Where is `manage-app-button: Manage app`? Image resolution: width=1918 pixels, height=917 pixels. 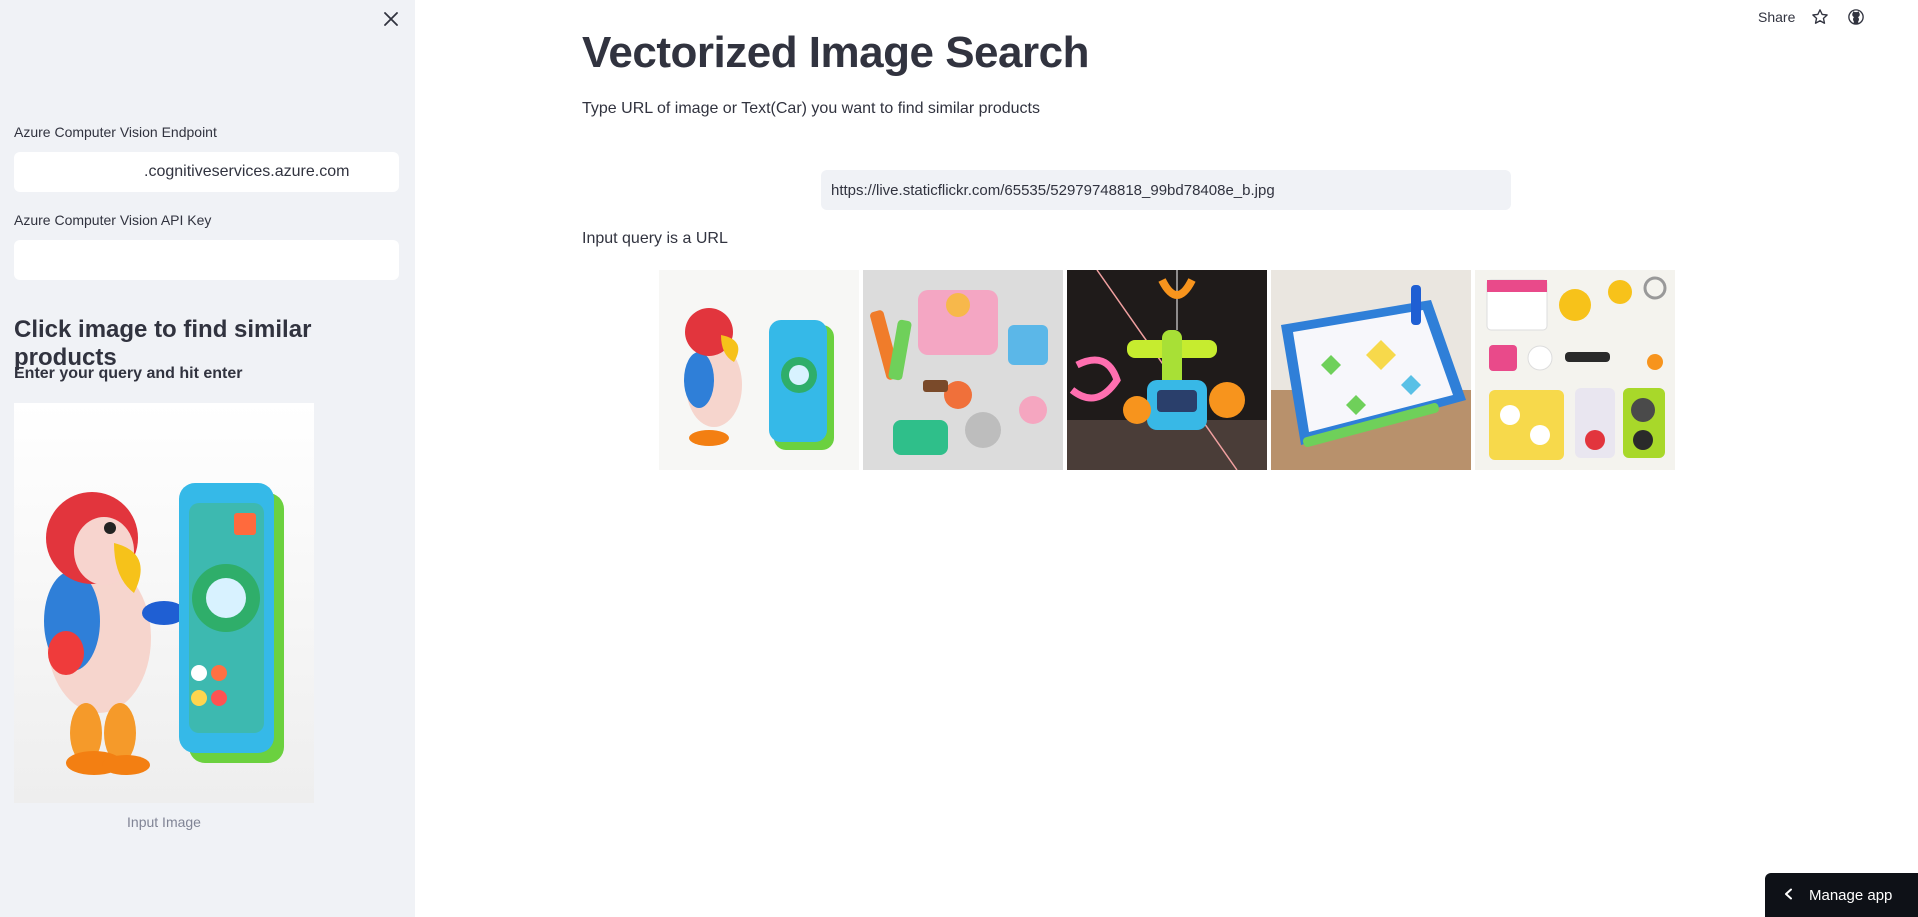 manage-app-button: Manage app is located at coordinates (1841, 895).